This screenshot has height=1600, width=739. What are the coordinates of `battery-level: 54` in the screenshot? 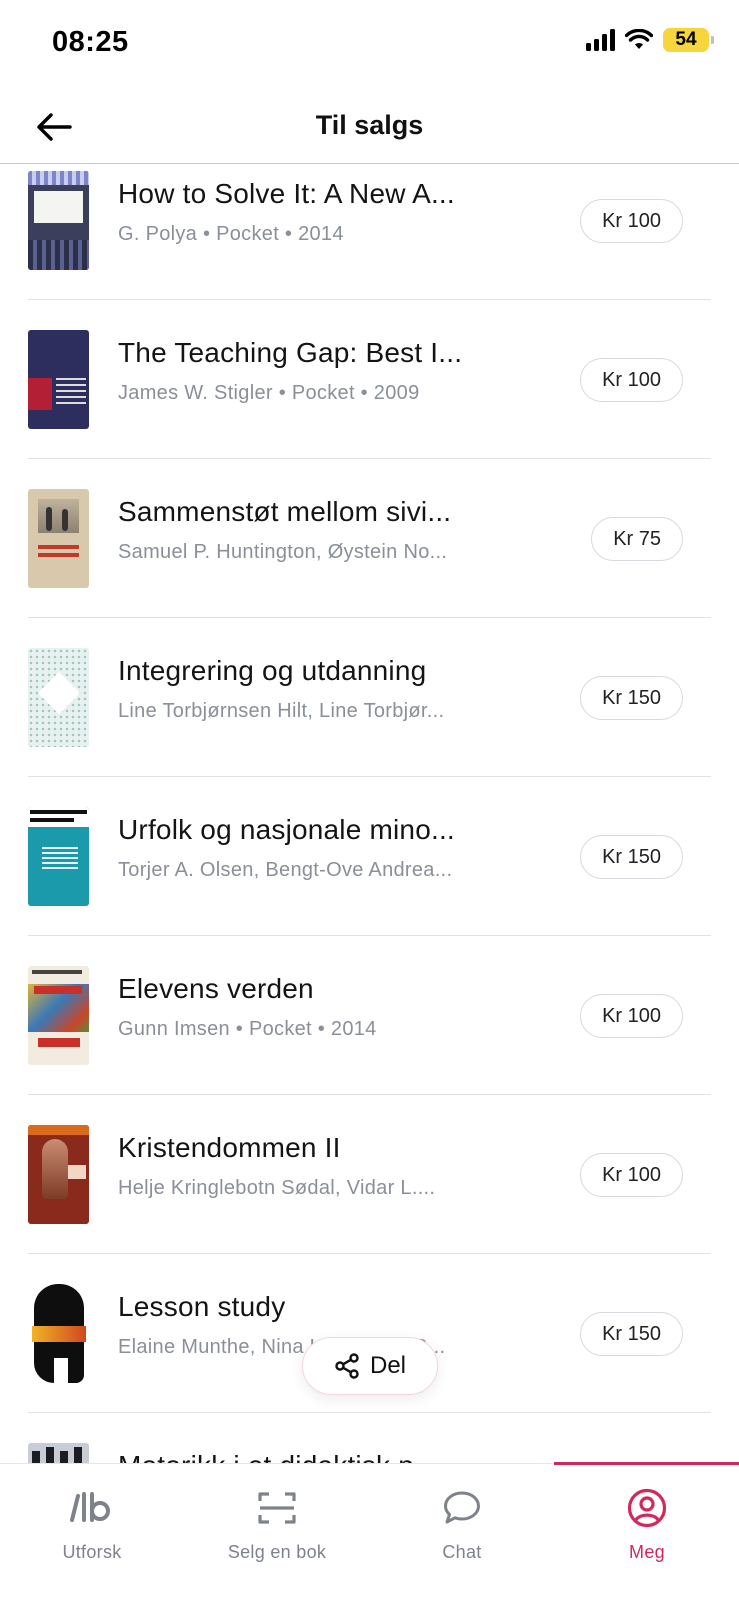 It's located at (686, 39).